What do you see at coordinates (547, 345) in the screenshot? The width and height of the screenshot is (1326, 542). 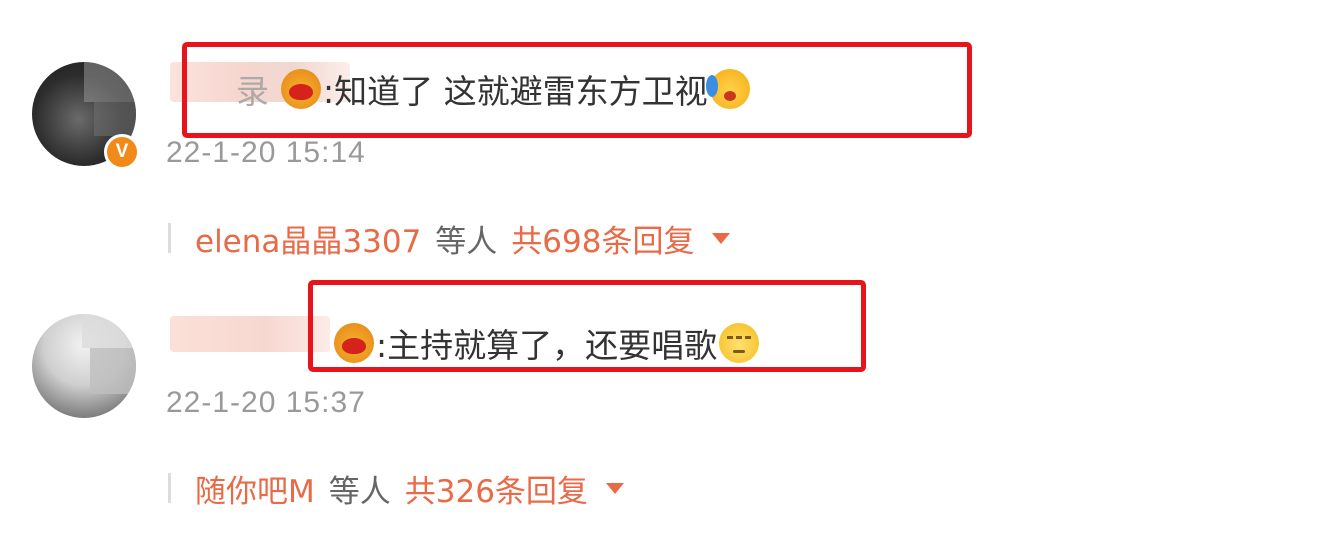 I see `comment-body: :主持就算了，还要唱歌` at bounding box center [547, 345].